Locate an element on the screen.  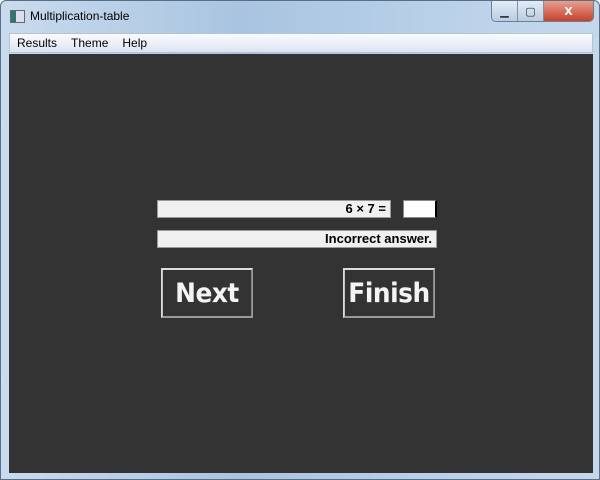
window-controls: ▁ ▢ X is located at coordinates (542, 11).